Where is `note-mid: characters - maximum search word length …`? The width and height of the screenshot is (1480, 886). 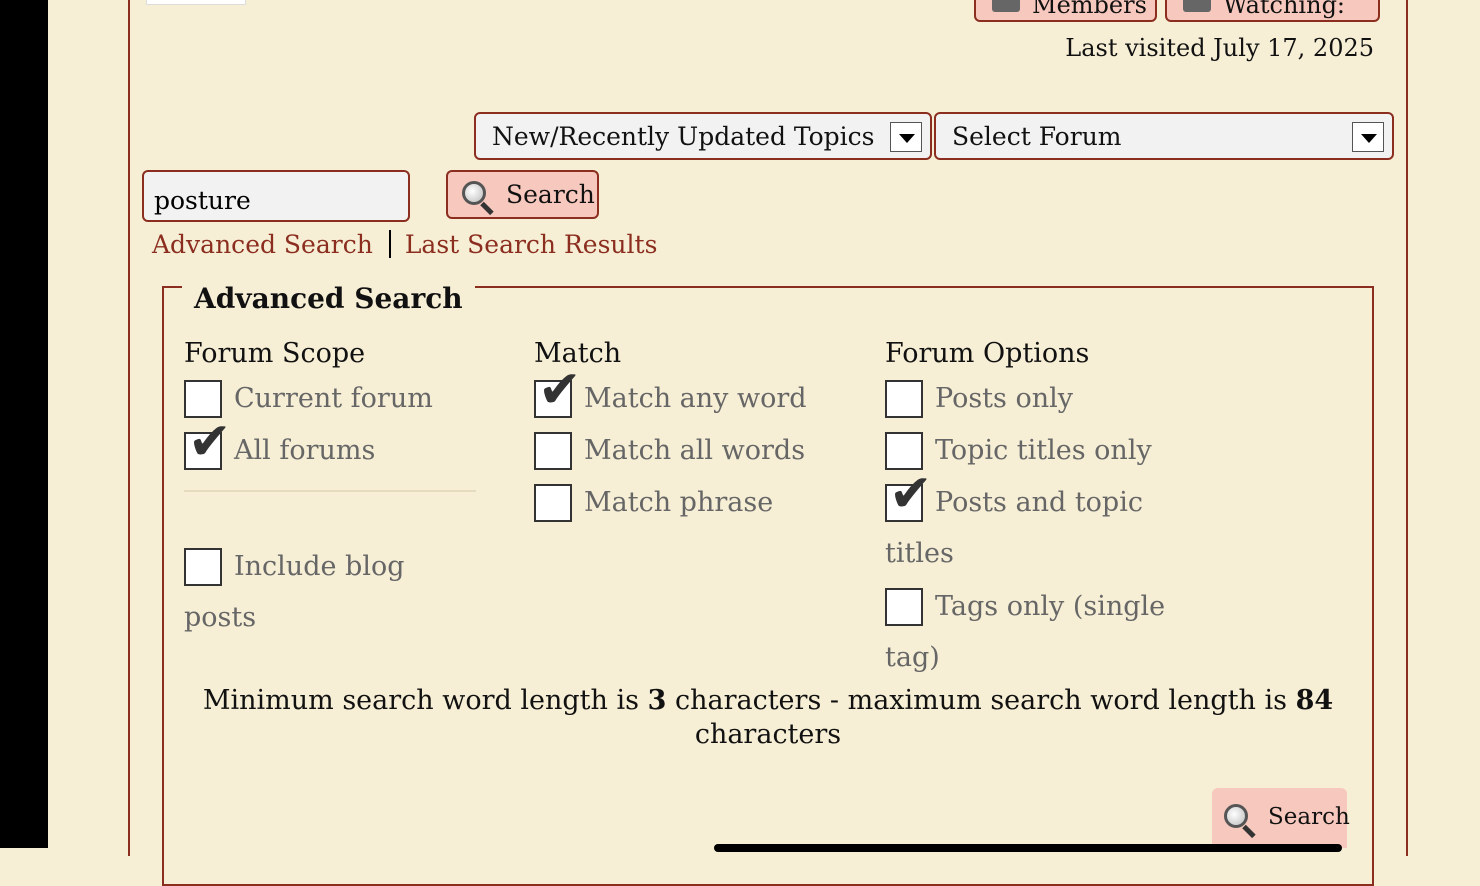 note-mid: characters - maximum search word length … is located at coordinates (981, 700).